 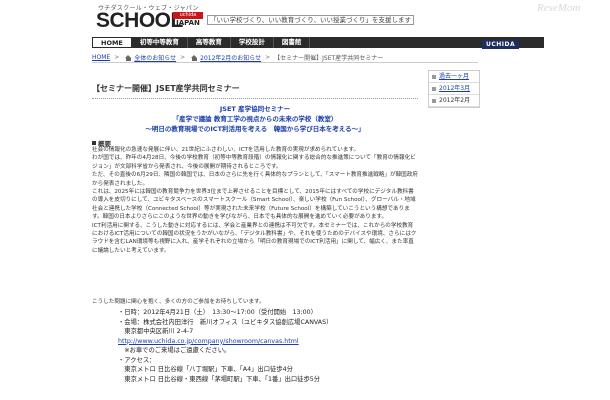 I want to click on archive-list: 過去一ヶ月 2012年3月 2012年2月, so click(x=454, y=89).